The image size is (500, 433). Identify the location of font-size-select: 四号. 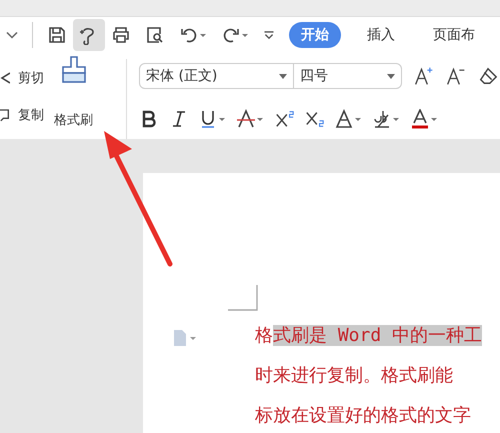
(348, 76).